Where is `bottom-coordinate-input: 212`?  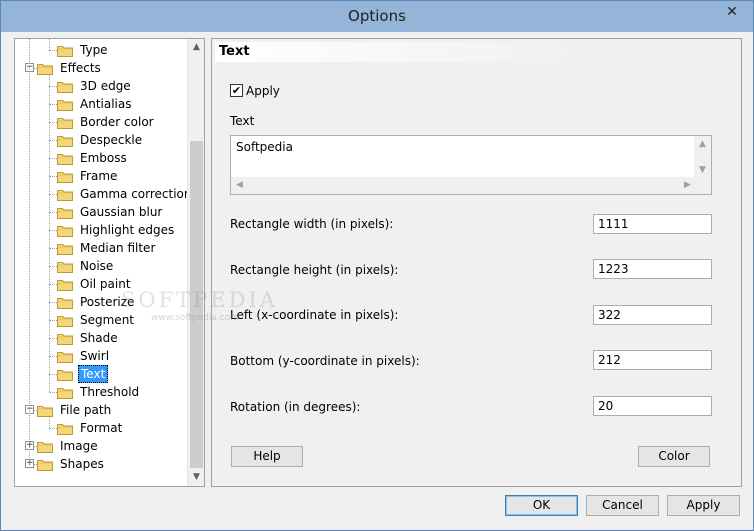
bottom-coordinate-input: 212 is located at coordinates (652, 360).